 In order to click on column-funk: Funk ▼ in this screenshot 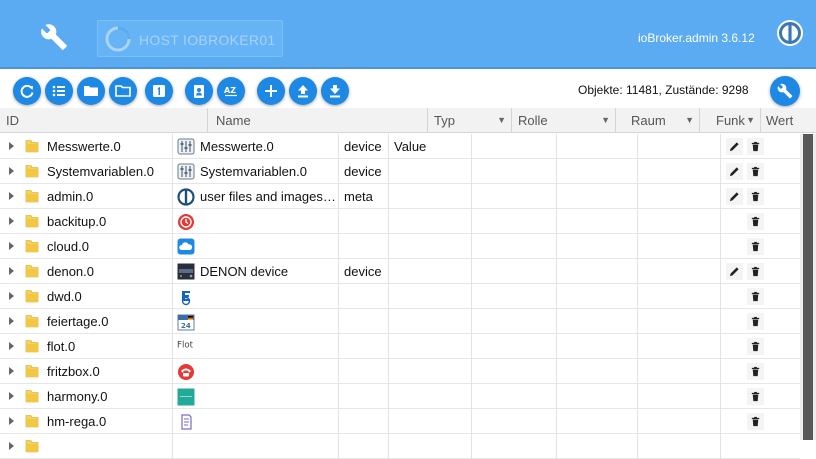, I will do `click(730, 120)`.